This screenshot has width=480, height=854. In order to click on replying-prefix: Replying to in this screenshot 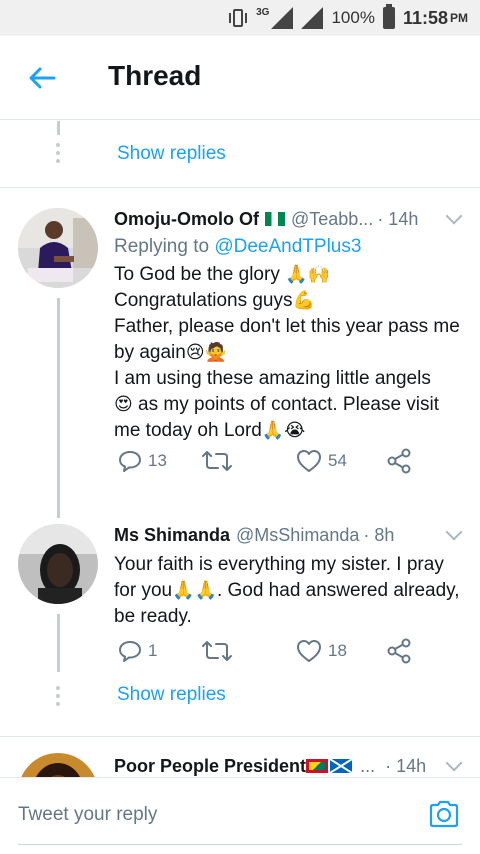, I will do `click(162, 246)`.